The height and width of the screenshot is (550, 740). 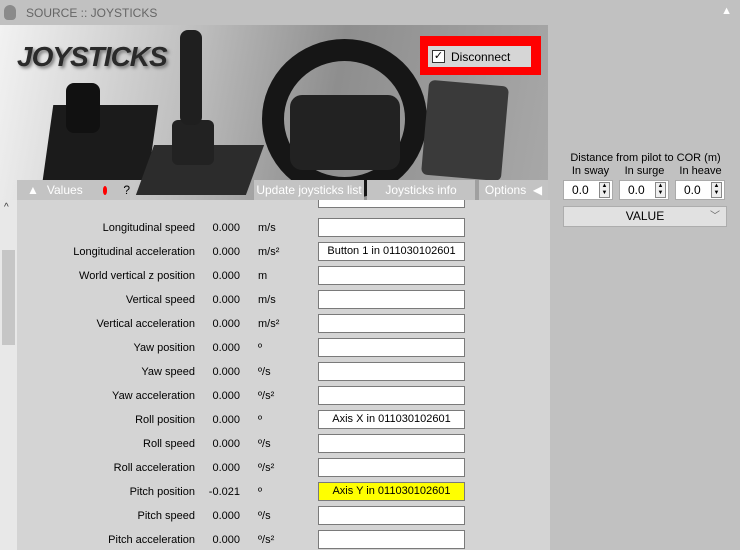 What do you see at coordinates (165, 420) in the screenshot?
I see `row-label: Roll position` at bounding box center [165, 420].